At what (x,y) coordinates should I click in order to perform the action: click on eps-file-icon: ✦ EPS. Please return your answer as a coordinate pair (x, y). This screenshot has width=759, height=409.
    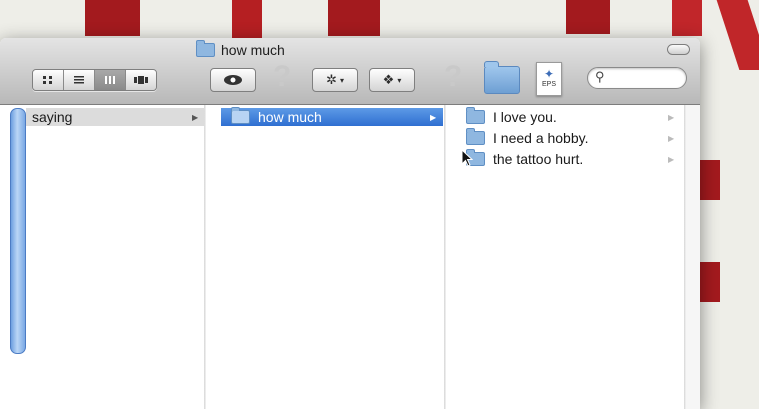
    Looking at the image, I should click on (549, 79).